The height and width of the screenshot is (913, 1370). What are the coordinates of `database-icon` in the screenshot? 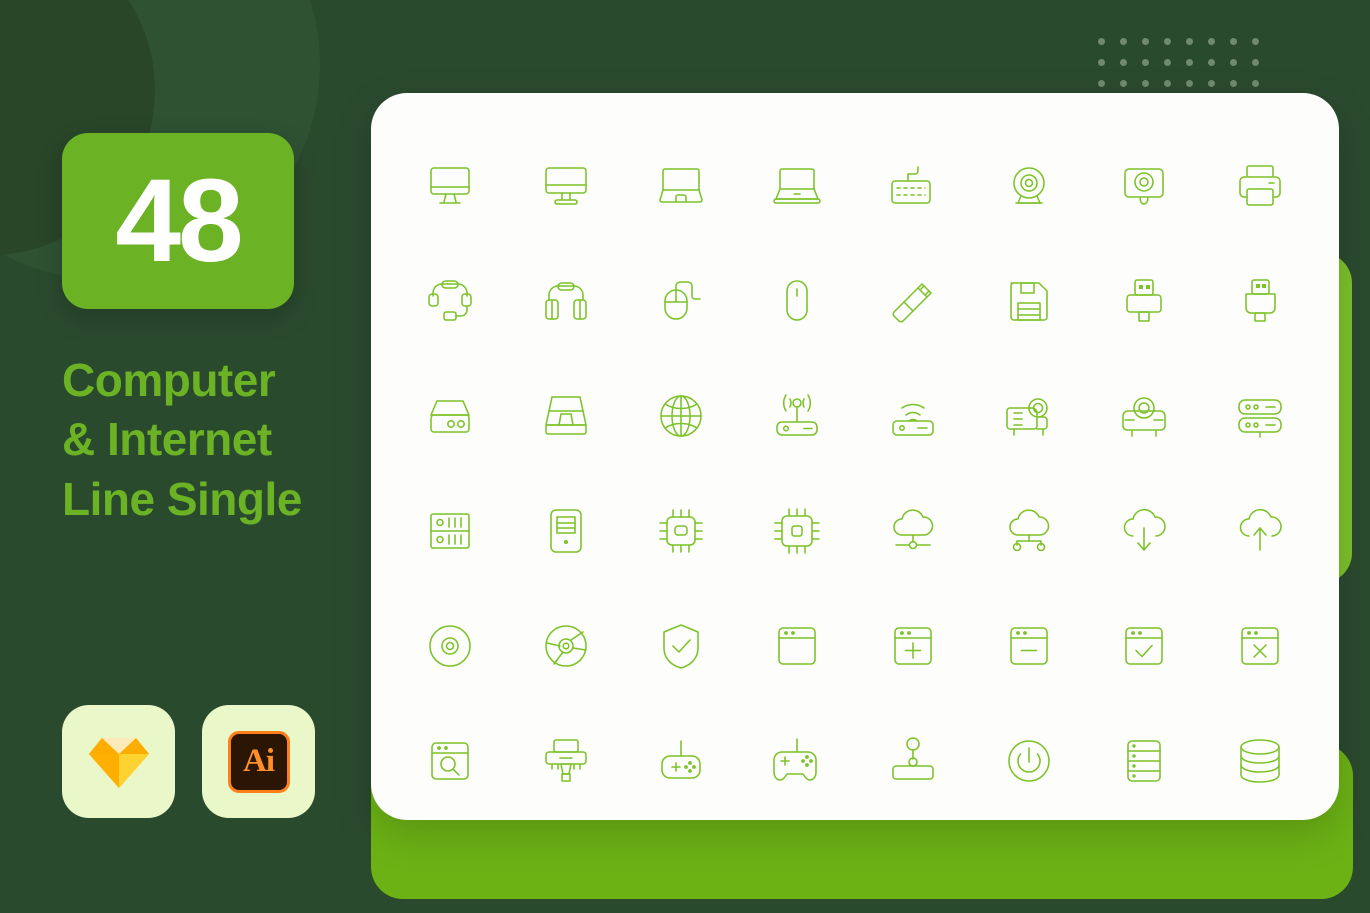 It's located at (1260, 760).